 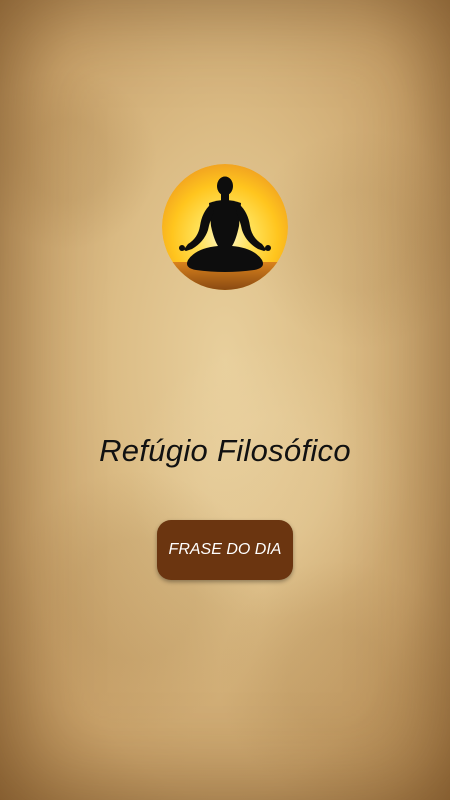 I want to click on meditation-silhouette-icon, so click(x=225, y=227).